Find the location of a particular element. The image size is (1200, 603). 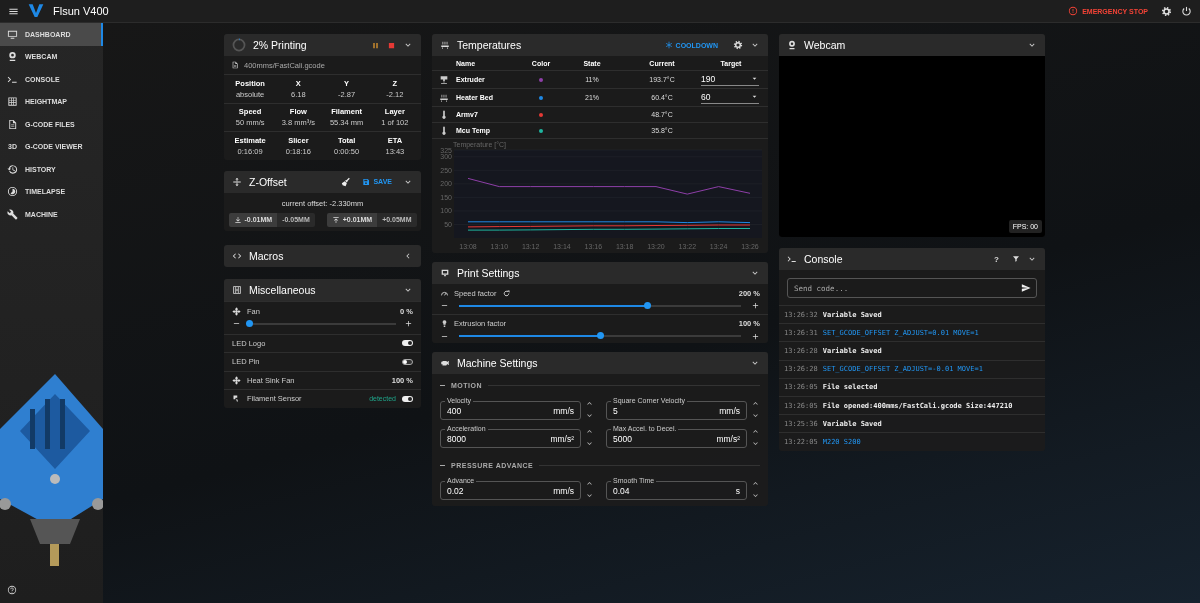

stop-icon is located at coordinates (391, 45).